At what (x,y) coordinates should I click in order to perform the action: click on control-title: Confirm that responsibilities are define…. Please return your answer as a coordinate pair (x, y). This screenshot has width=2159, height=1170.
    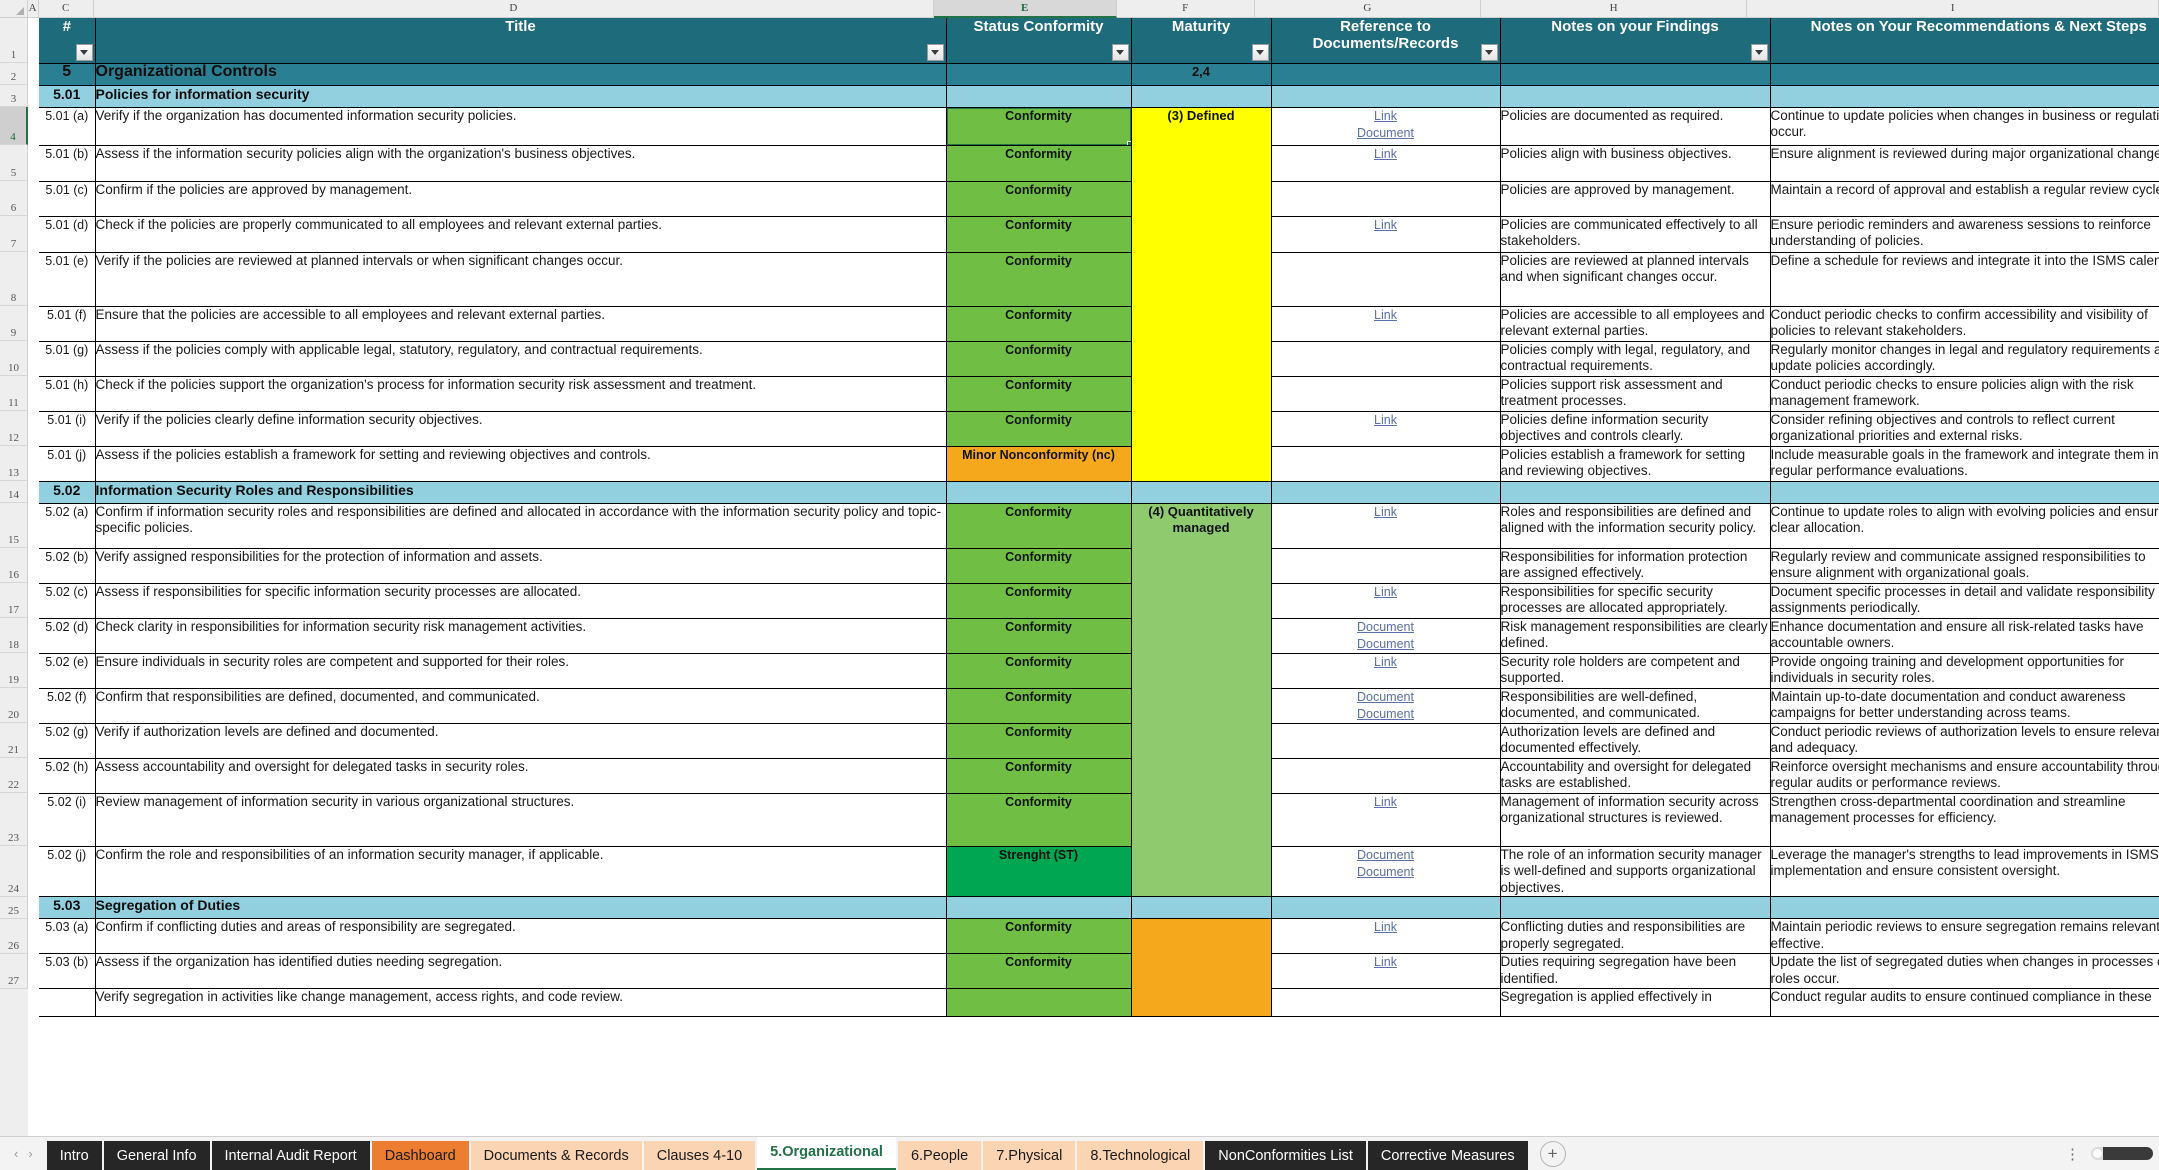
    Looking at the image, I should click on (521, 706).